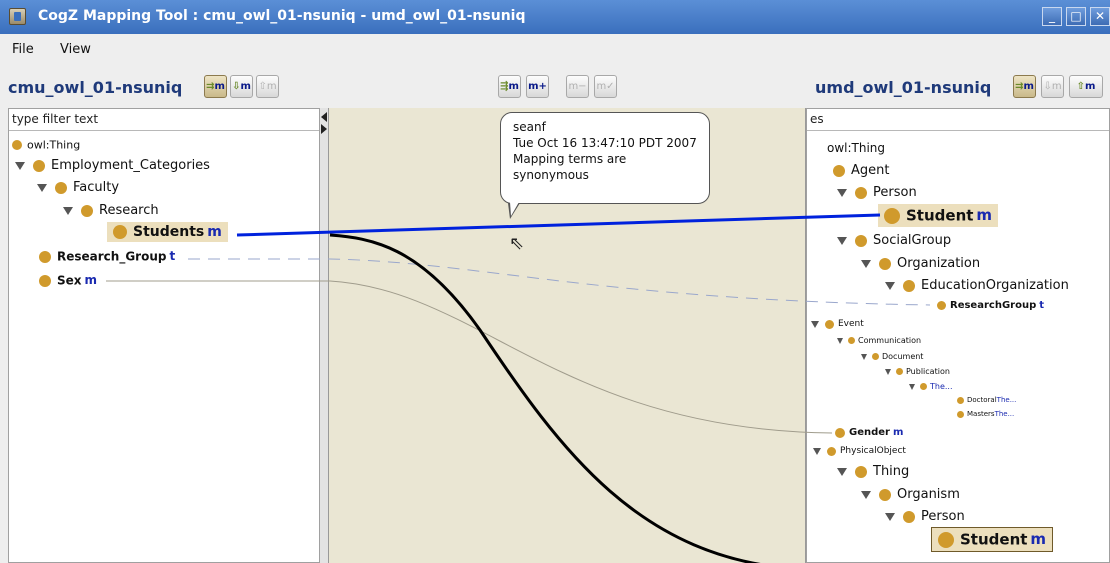  What do you see at coordinates (559, 282) in the screenshot?
I see `mapping-line-research-group` at bounding box center [559, 282].